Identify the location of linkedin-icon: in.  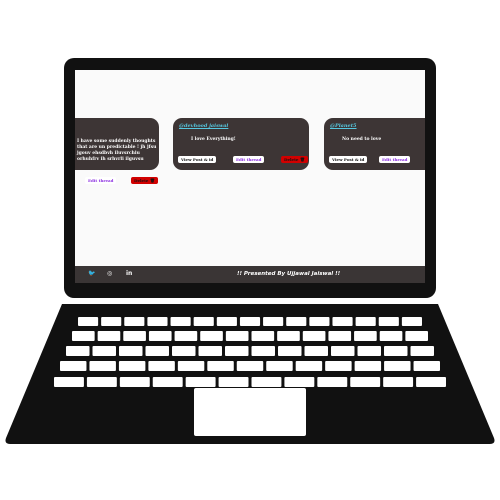
(129, 273).